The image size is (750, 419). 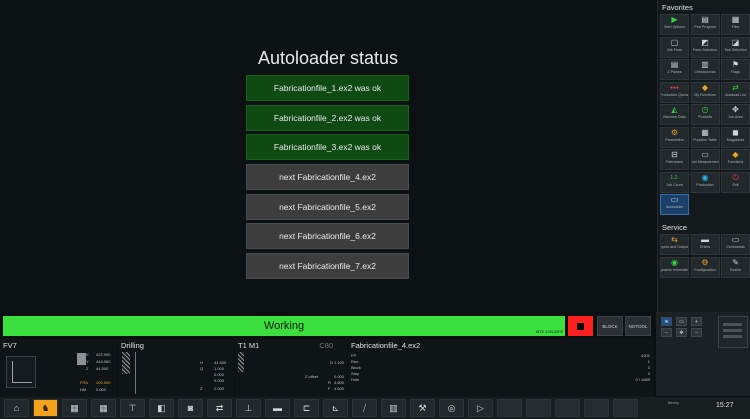 What do you see at coordinates (705, 182) in the screenshot?
I see `tile-production: ◉ Production` at bounding box center [705, 182].